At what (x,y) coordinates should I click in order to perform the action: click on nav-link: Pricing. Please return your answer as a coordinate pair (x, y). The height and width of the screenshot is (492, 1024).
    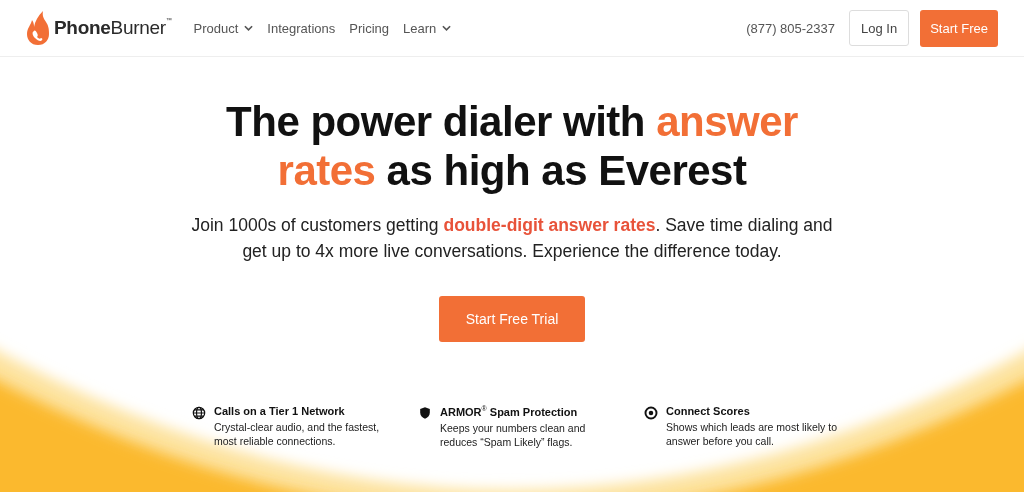
    Looking at the image, I should click on (369, 28).